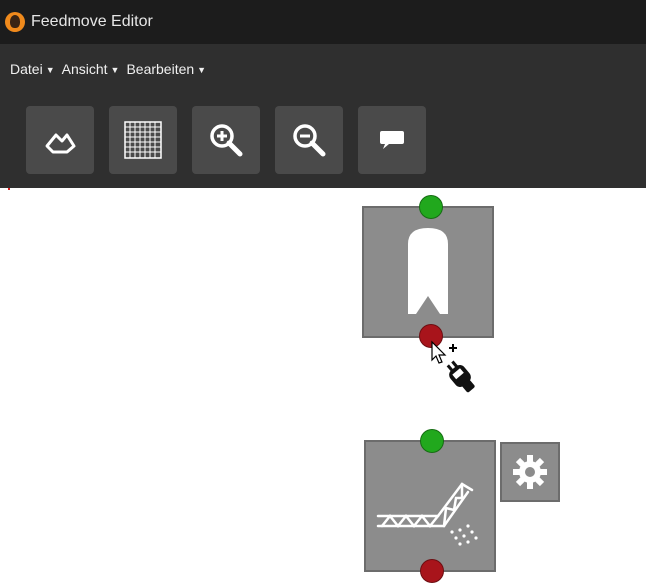  I want to click on grid-button, so click(143, 140).